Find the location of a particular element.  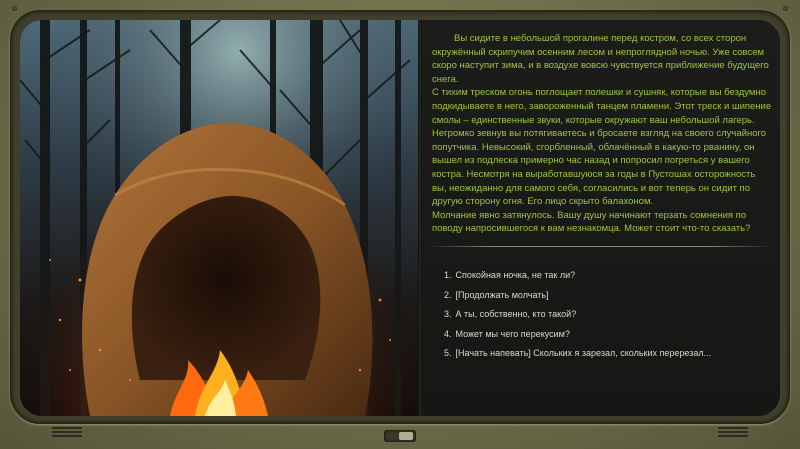

switch-knob is located at coordinates (406, 436).